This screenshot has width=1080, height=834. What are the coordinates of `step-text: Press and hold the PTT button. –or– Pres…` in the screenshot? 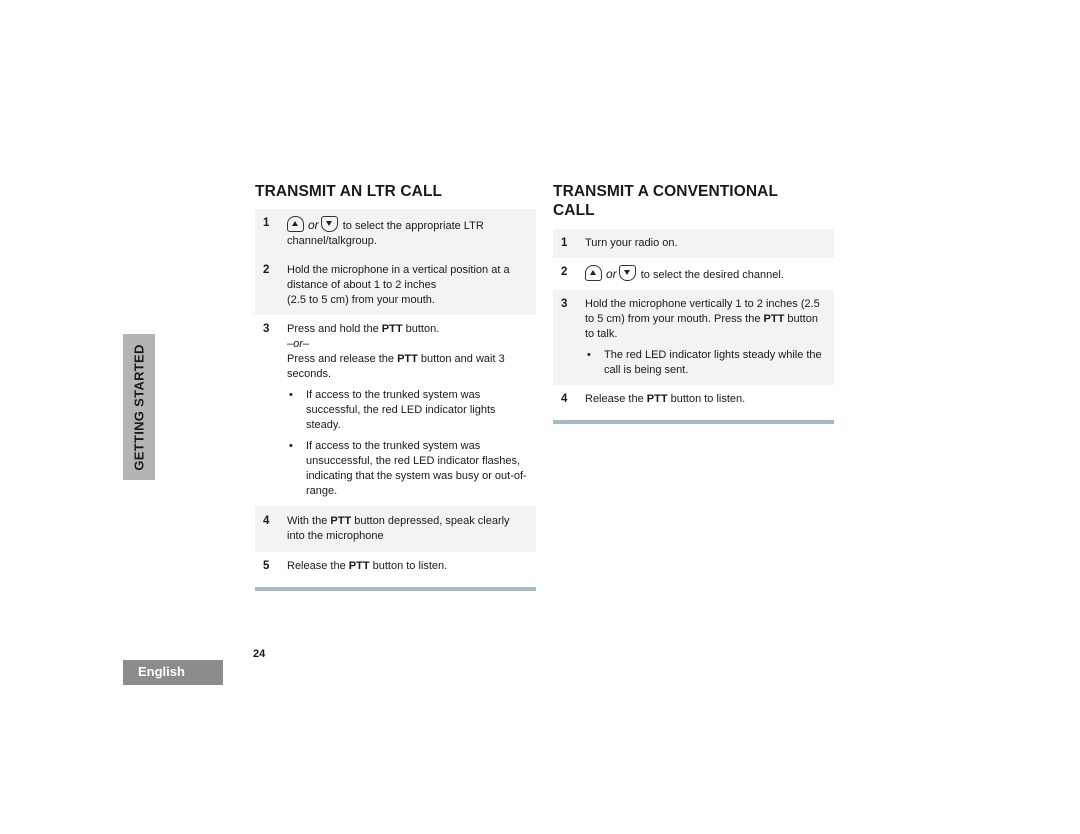 It's located at (407, 410).